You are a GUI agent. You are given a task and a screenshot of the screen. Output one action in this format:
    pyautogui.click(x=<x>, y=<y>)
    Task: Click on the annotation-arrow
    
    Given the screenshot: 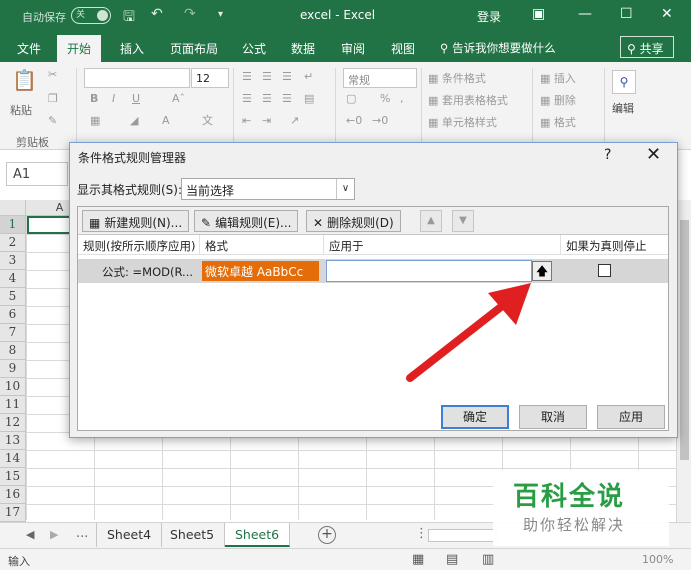 What is the action you would take?
    pyautogui.click(x=468, y=332)
    